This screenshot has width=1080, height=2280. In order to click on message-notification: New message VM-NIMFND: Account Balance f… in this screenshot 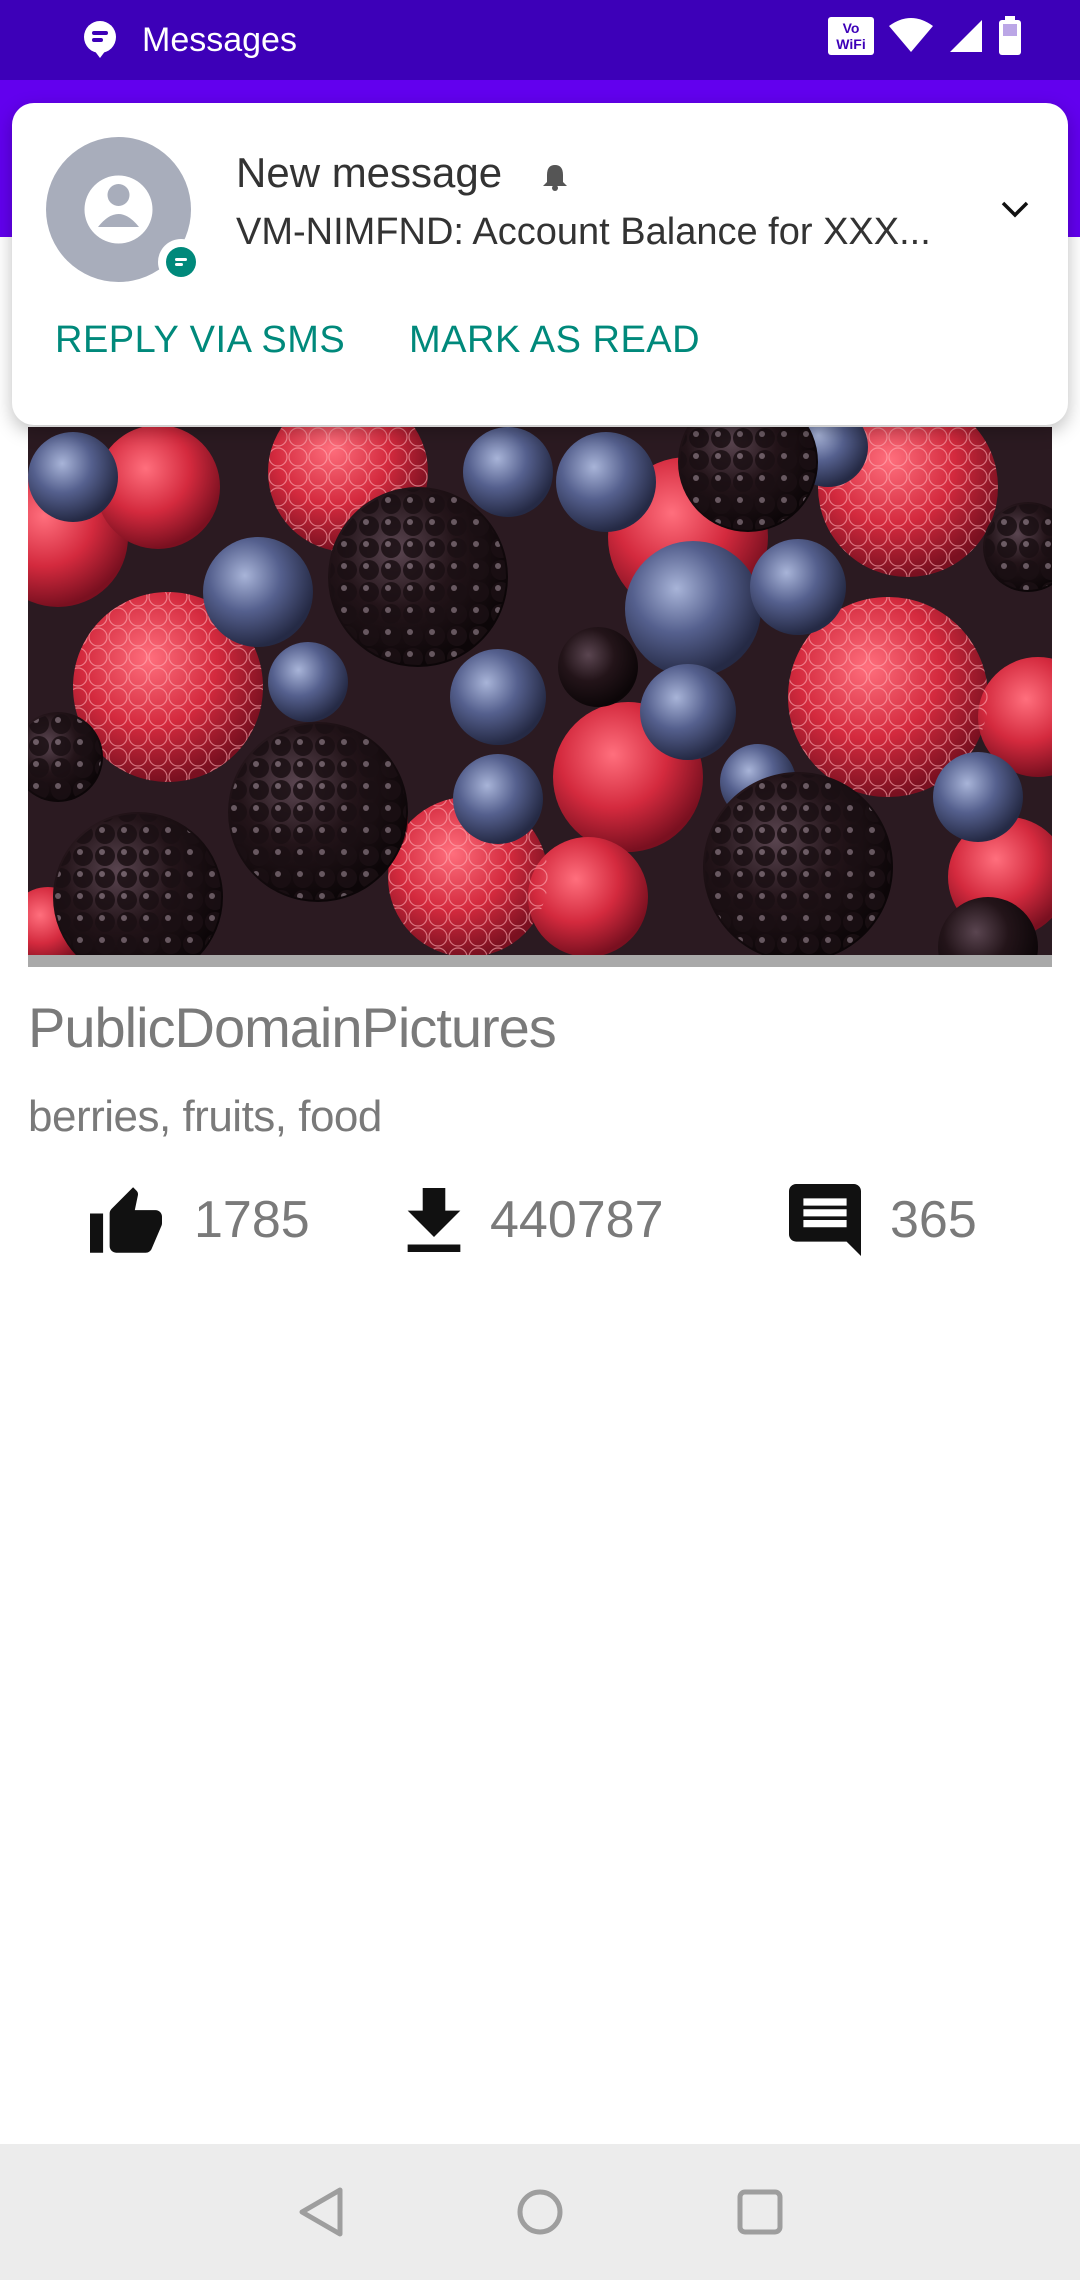, I will do `click(540, 264)`.